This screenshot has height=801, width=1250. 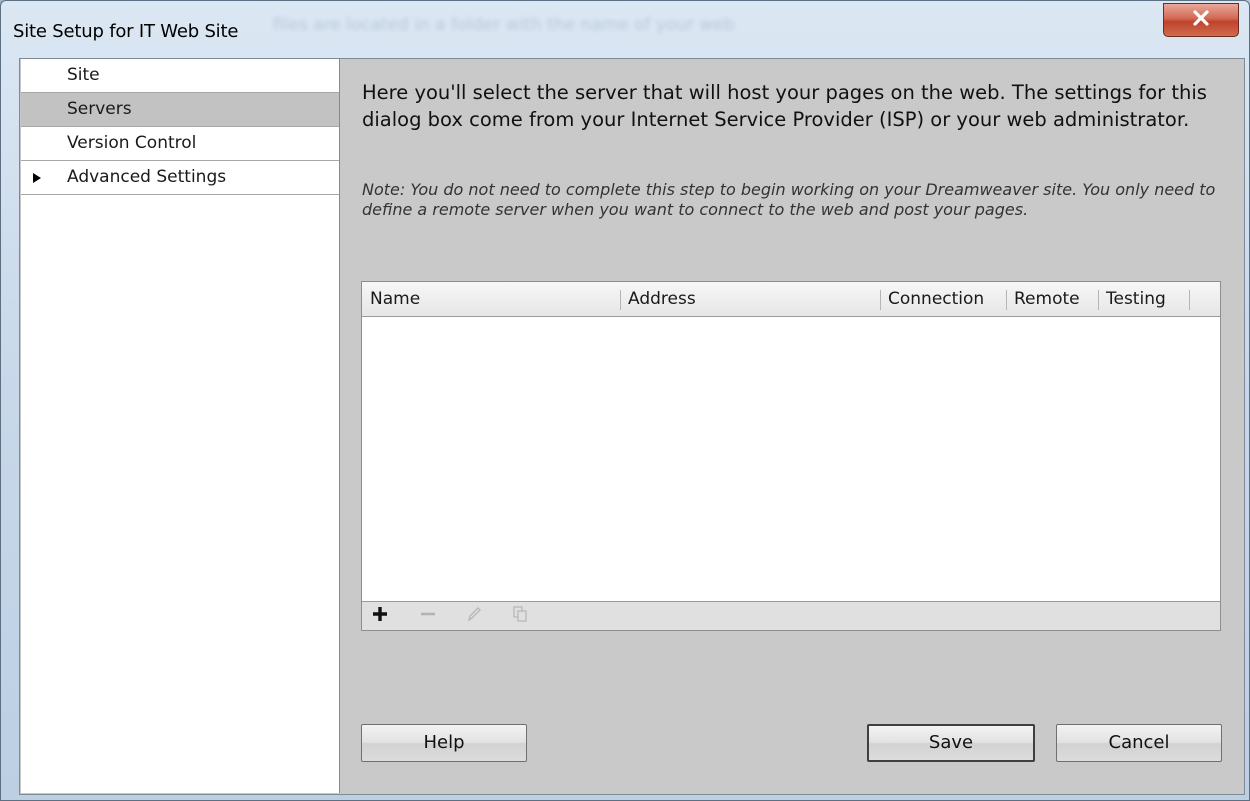 I want to click on close-button, so click(x=1201, y=20).